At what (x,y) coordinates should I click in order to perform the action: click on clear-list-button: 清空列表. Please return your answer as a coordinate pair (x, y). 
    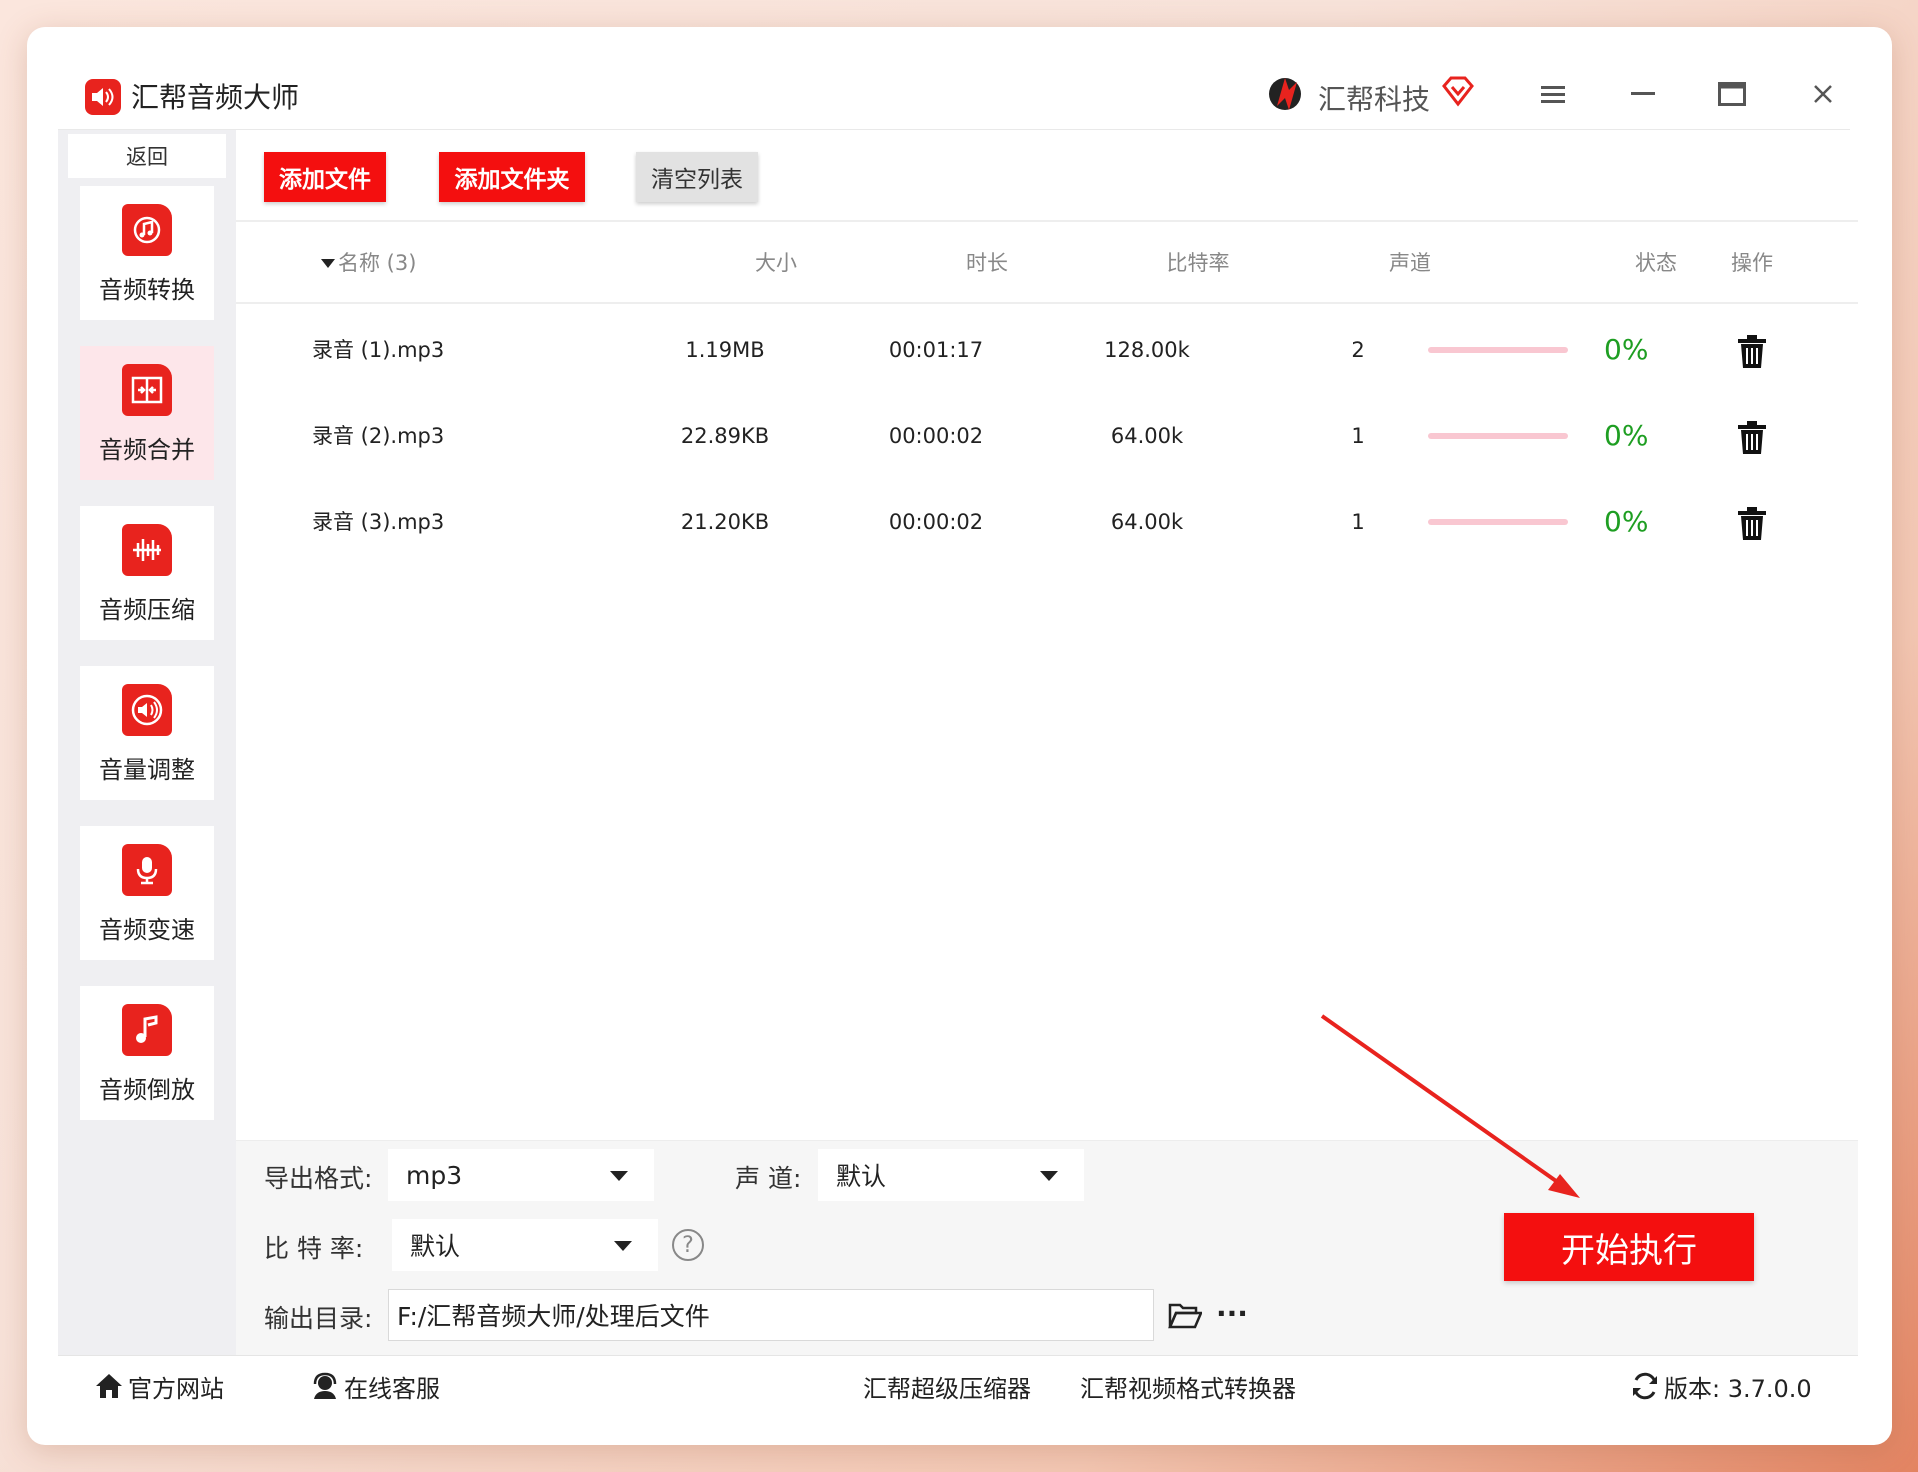
    Looking at the image, I should click on (697, 177).